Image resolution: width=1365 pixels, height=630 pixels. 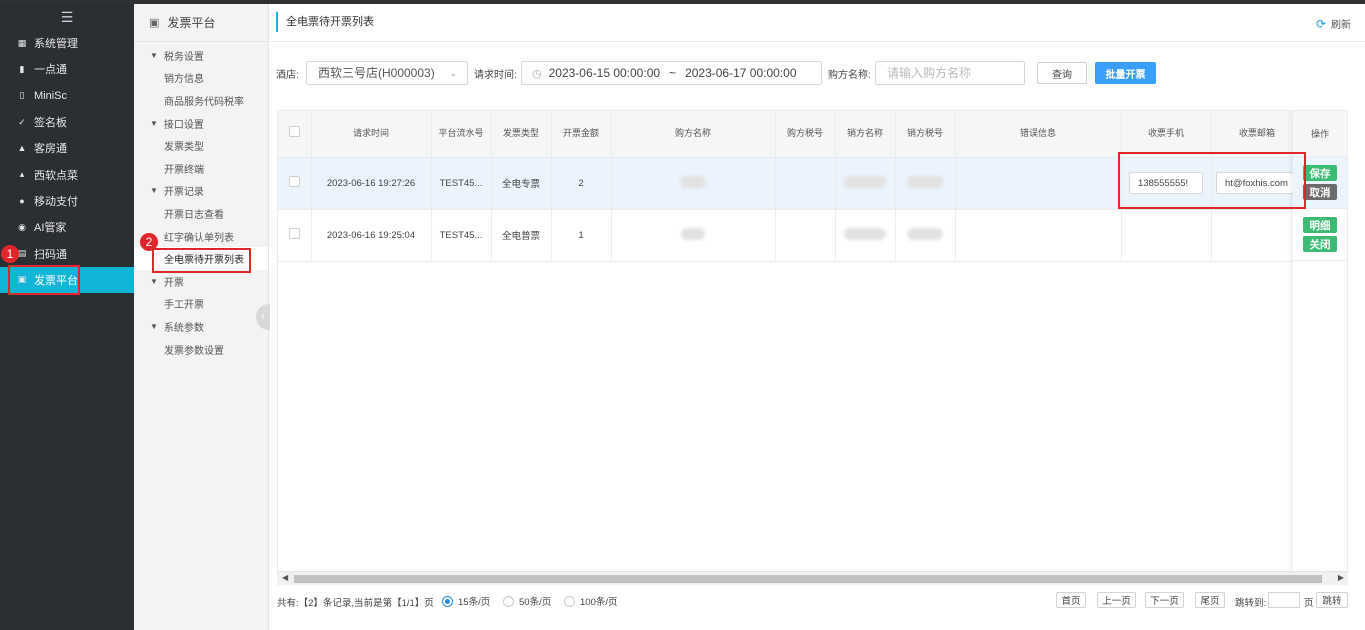 I want to click on nav-item-yidiantong: ▮ 一点通, so click(x=67, y=69).